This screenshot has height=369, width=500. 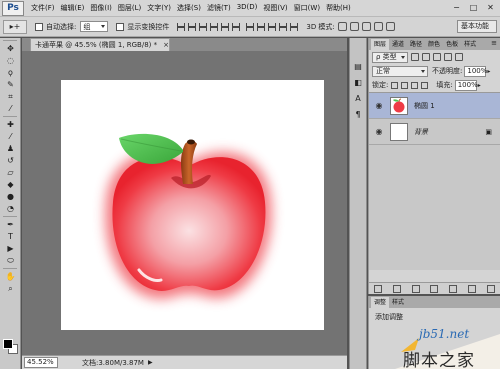 I want to click on lock-image-icon, so click(x=405, y=85).